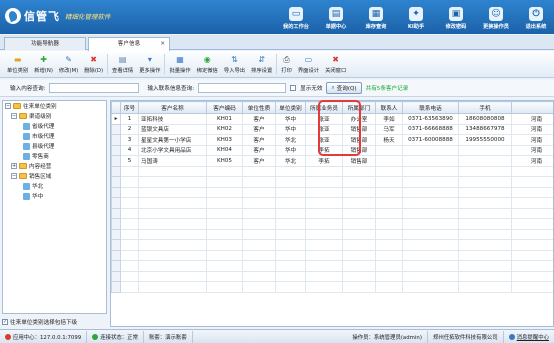  I want to click on topnav-monitor: ▭ 我的工作台, so click(296, 17).